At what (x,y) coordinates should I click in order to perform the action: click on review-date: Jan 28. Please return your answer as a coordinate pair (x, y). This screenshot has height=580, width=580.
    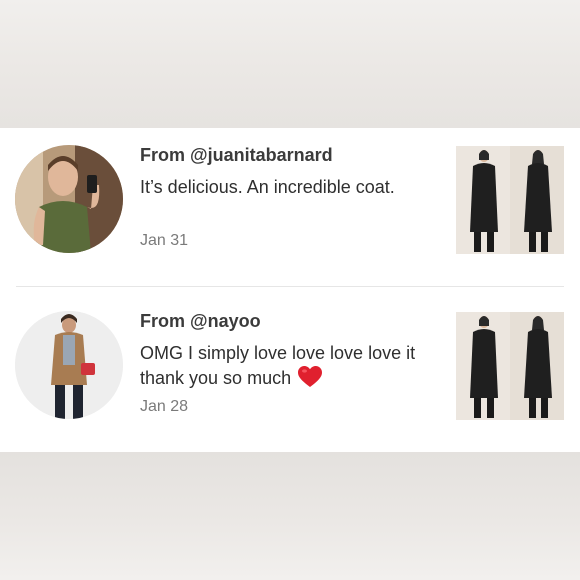
    Looking at the image, I should click on (164, 406).